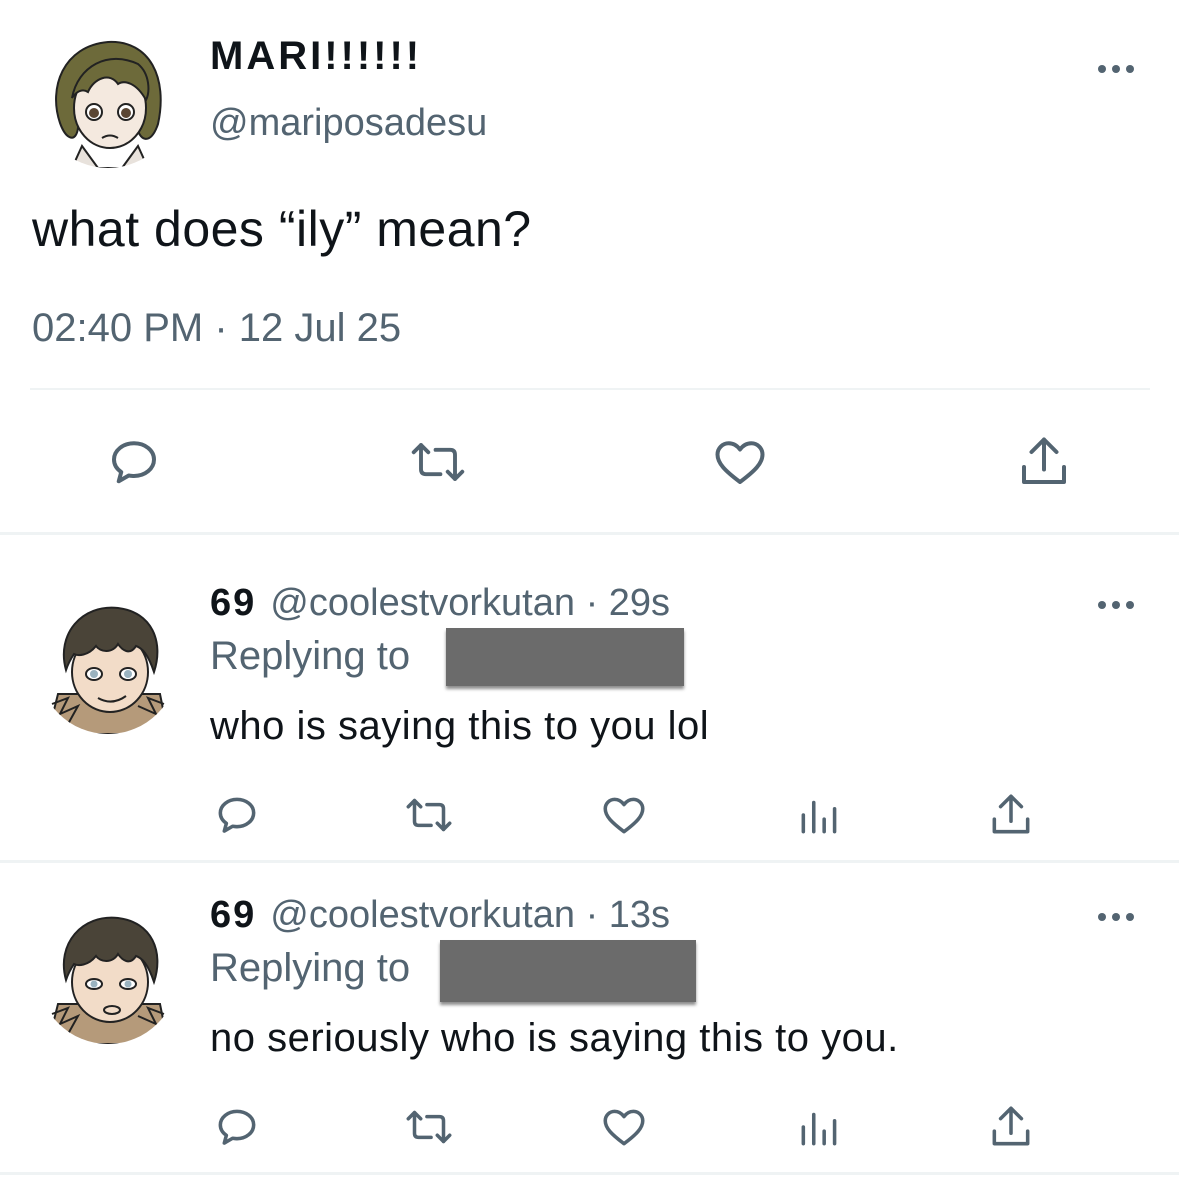 The width and height of the screenshot is (1179, 1180). What do you see at coordinates (216, 328) in the screenshot?
I see `tweet-timestamp: 02:40 PM · 12 Jul 25` at bounding box center [216, 328].